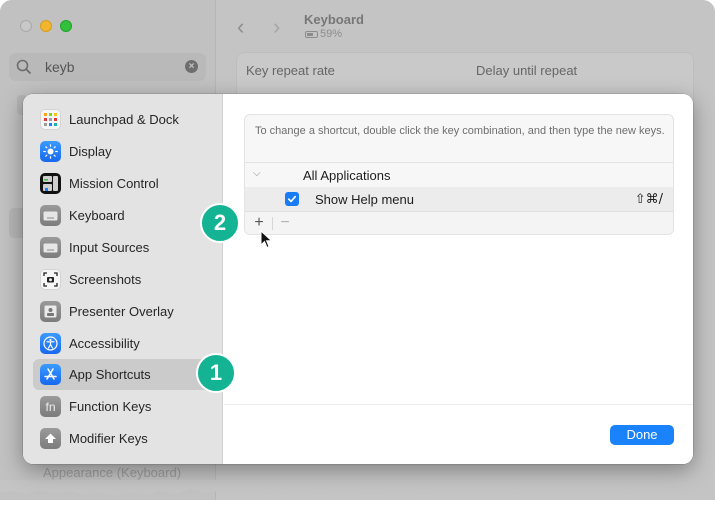  I want to click on sidebar-item-label: Presenter Overlay, so click(121, 311).